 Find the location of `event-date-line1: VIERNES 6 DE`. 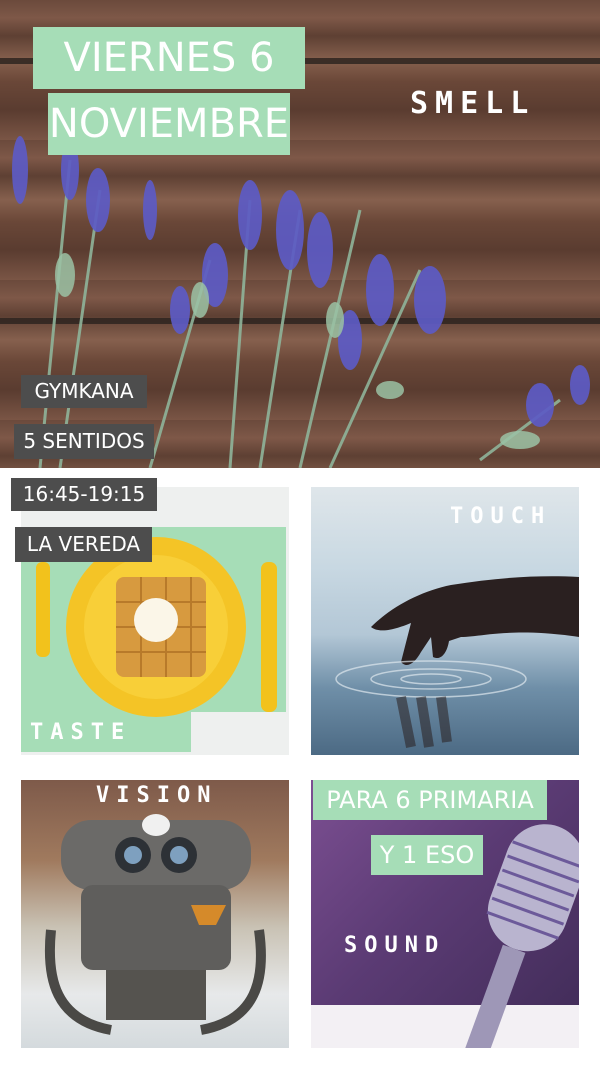

event-date-line1: VIERNES 6 DE is located at coordinates (169, 85).